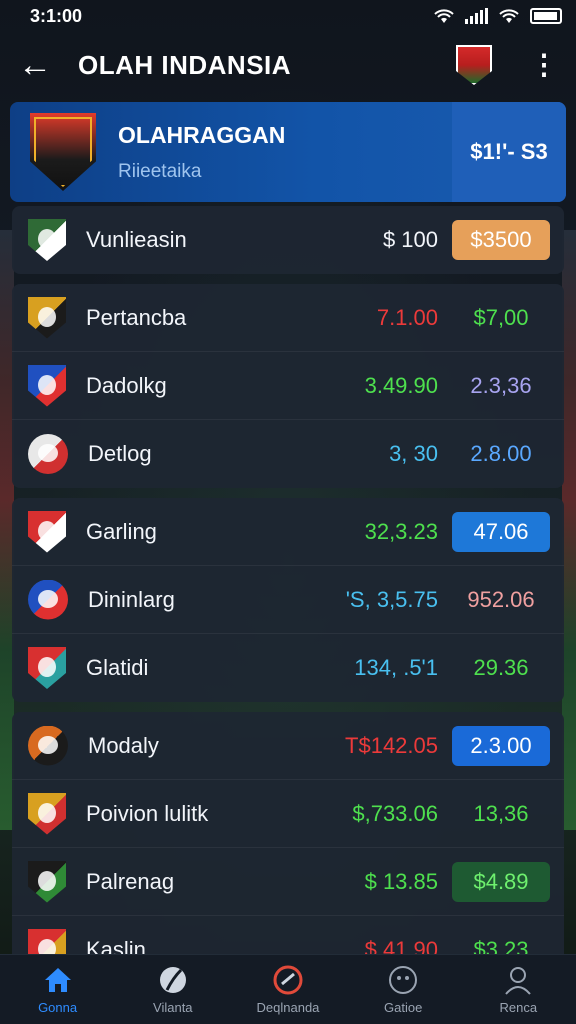 The height and width of the screenshot is (1024, 576). Describe the element at coordinates (501, 240) in the screenshot. I see `odds-button: $3500` at that location.